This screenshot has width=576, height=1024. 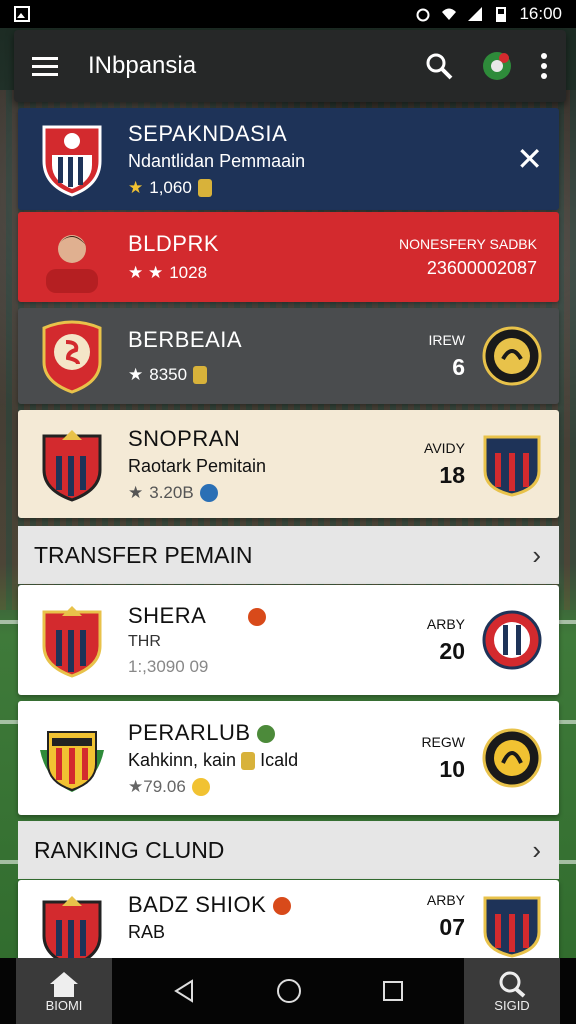 What do you see at coordinates (188, 272) in the screenshot?
I see `stat-value: 1028` at bounding box center [188, 272].